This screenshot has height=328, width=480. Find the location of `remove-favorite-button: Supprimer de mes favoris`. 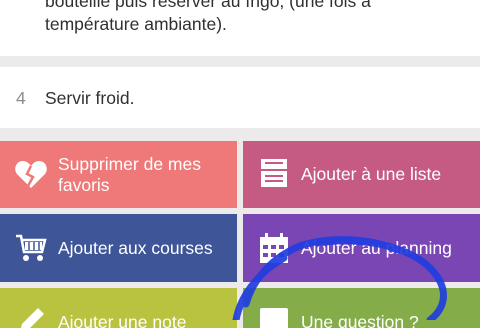

remove-favorite-button: Supprimer de mes favoris is located at coordinates (118, 174).